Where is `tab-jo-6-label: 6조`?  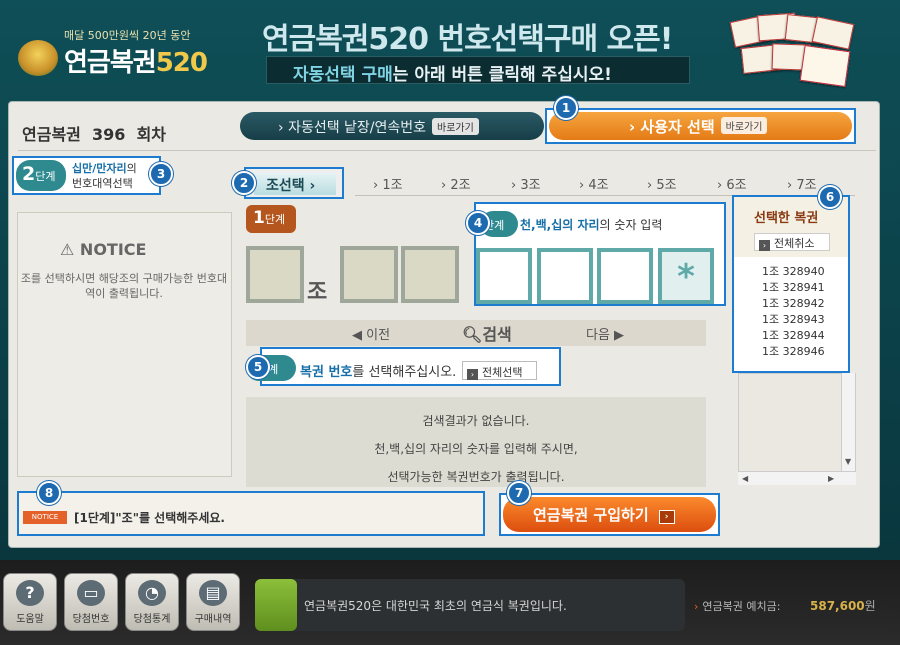
tab-jo-6-label: 6조 is located at coordinates (736, 185).